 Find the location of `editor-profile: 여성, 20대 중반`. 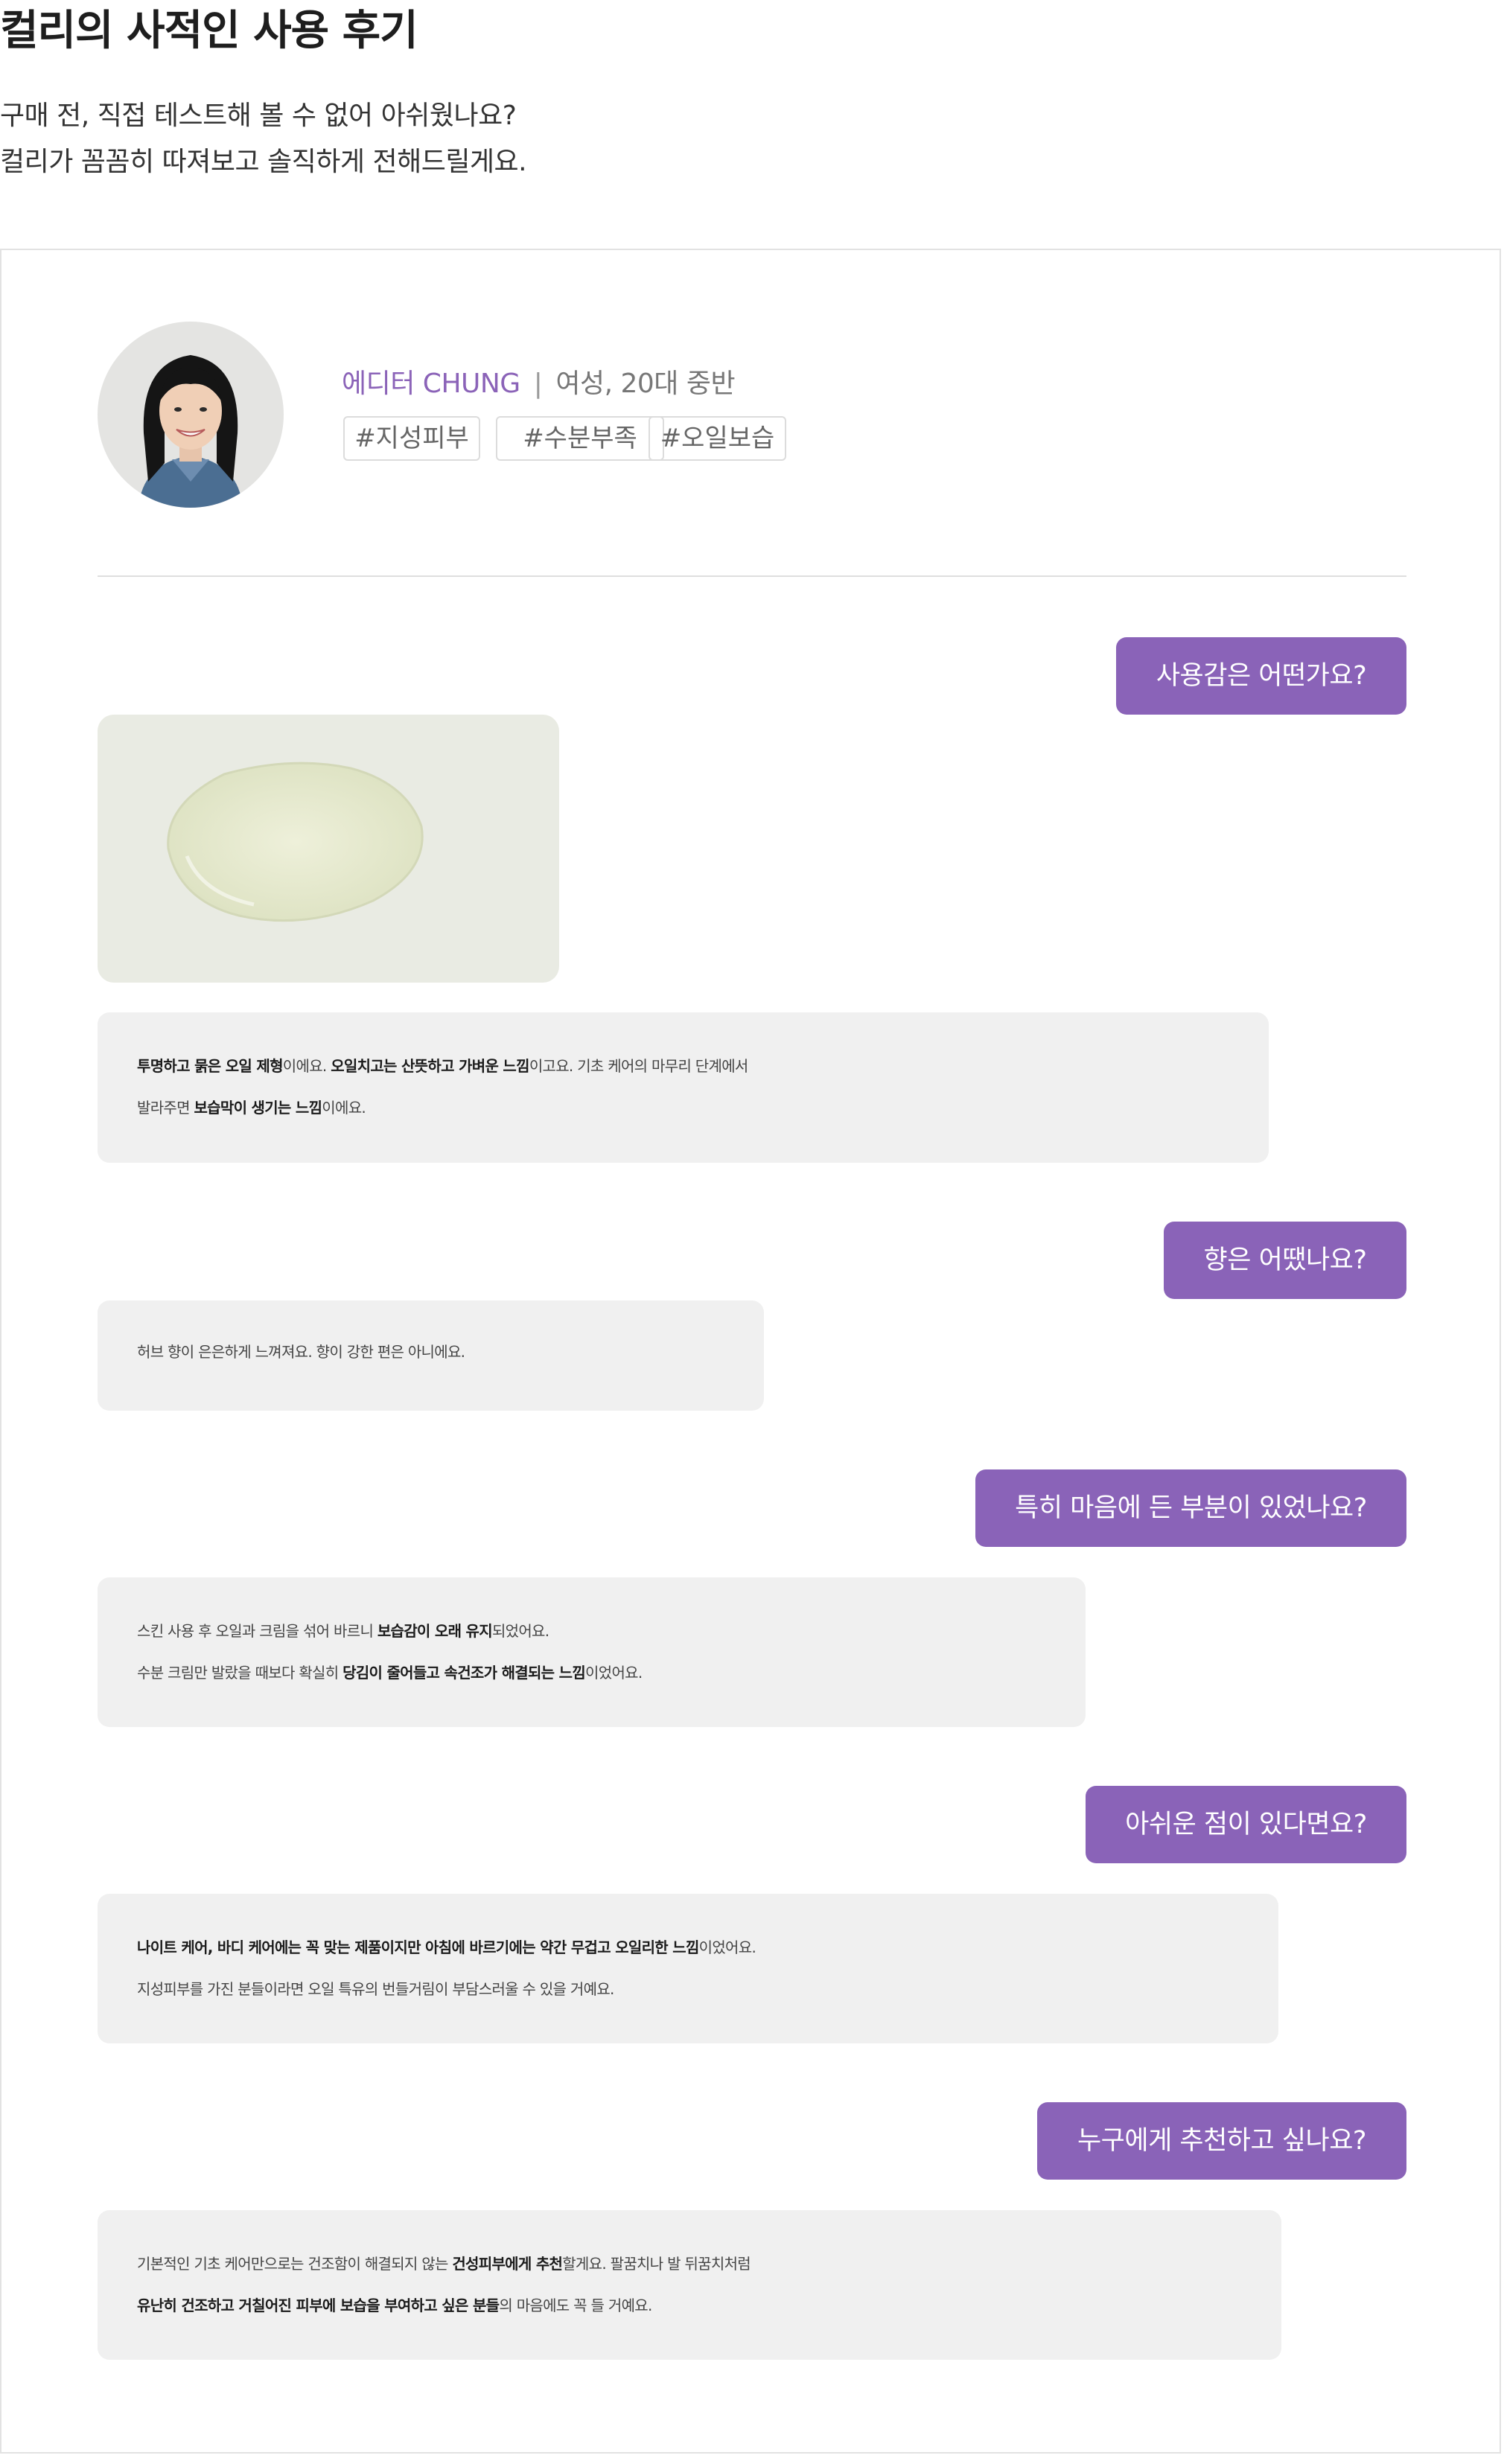

editor-profile: 여성, 20대 중반 is located at coordinates (645, 383).